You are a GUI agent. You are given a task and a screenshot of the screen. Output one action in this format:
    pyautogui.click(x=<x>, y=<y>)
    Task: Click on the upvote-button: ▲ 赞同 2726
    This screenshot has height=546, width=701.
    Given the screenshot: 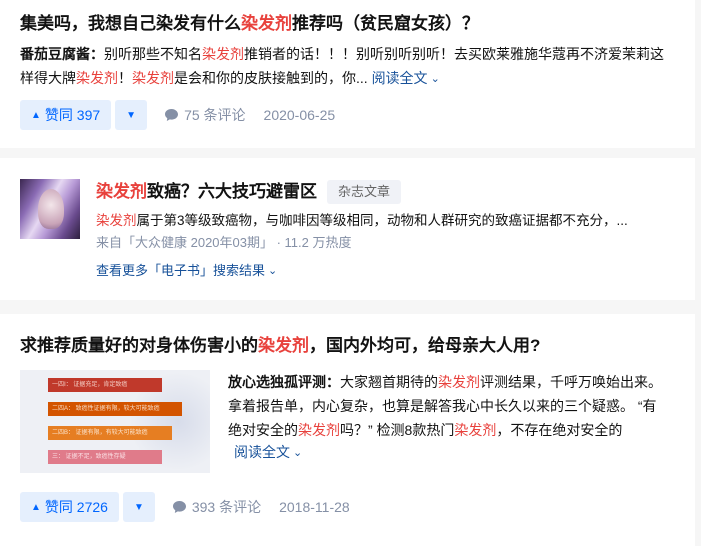 What is the action you would take?
    pyautogui.click(x=69, y=507)
    